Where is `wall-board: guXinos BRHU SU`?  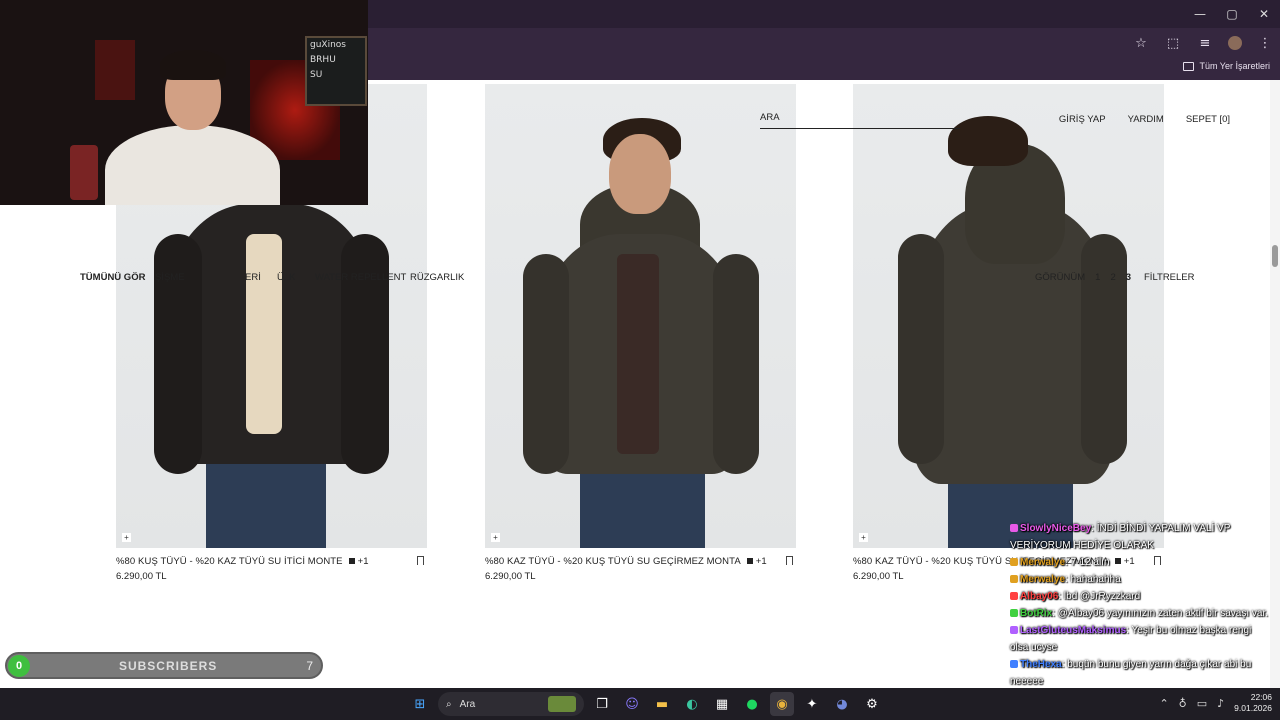
wall-board: guXinos BRHU SU is located at coordinates (336, 71).